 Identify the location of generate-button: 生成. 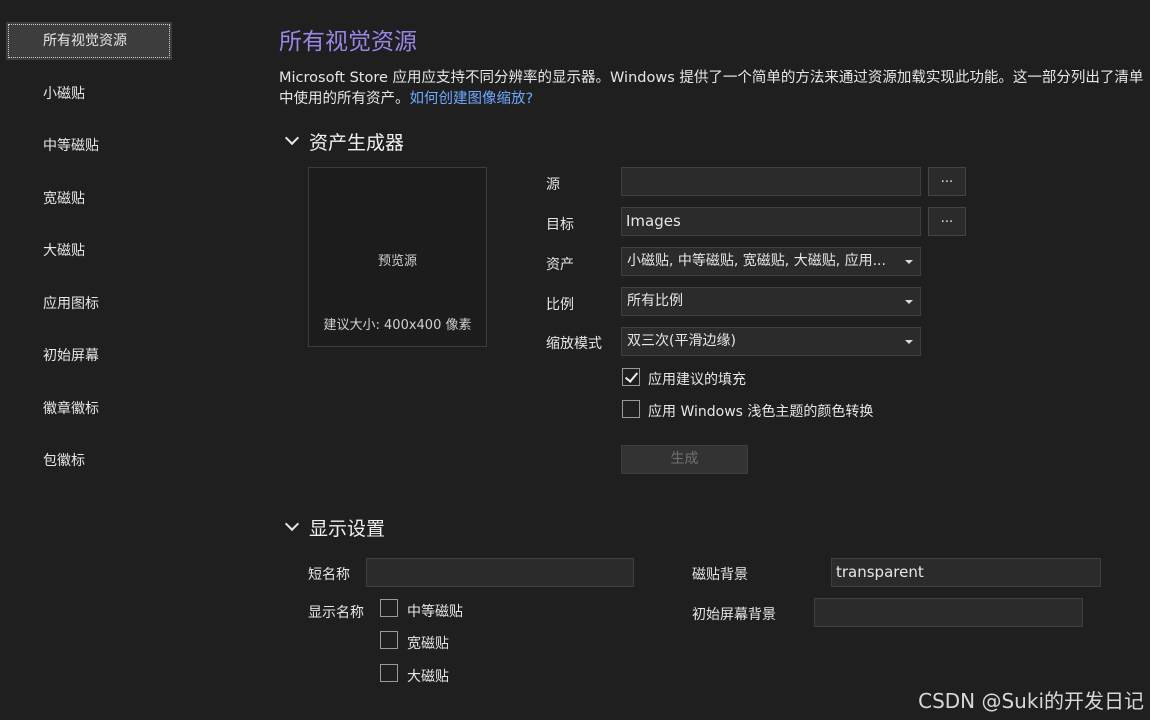
(684, 459).